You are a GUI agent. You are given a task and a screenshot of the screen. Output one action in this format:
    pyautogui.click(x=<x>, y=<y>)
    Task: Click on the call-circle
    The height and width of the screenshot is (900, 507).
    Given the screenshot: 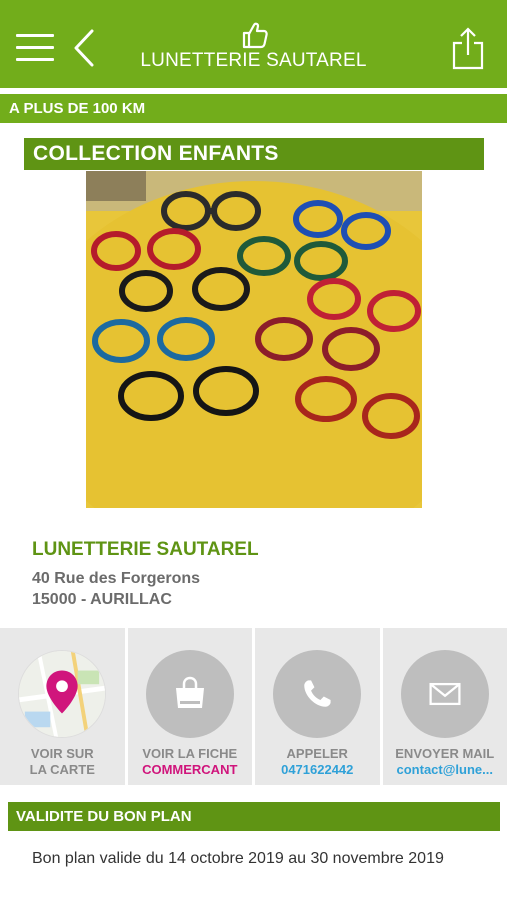 What is the action you would take?
    pyautogui.click(x=317, y=694)
    